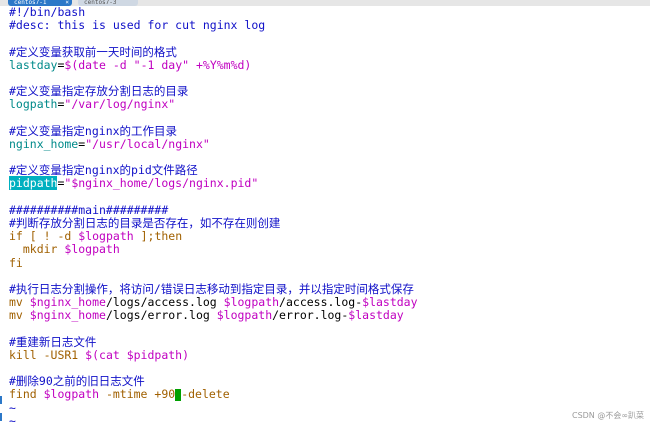  Describe the element at coordinates (93, 130) in the screenshot. I see `code-token: #定义变量指定nginx的工作目录` at that location.